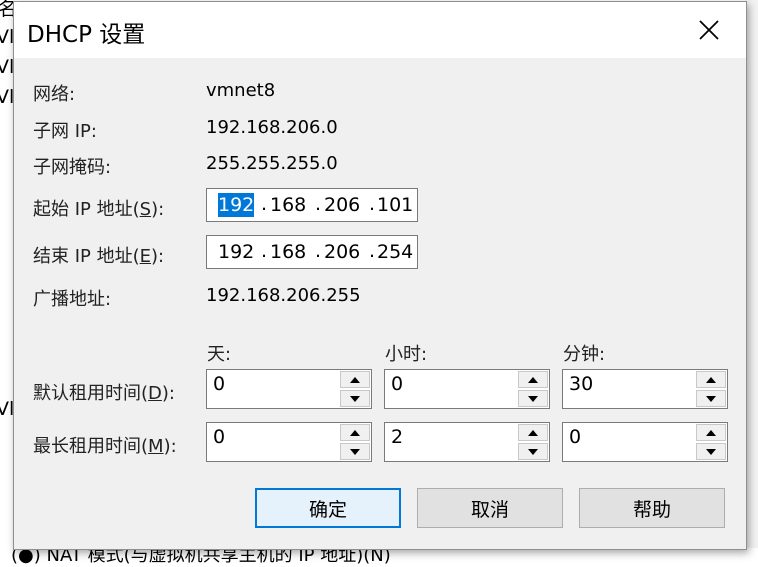 The height and width of the screenshot is (567, 758). I want to click on max-lease-minutes-spinner: 0, so click(645, 442).